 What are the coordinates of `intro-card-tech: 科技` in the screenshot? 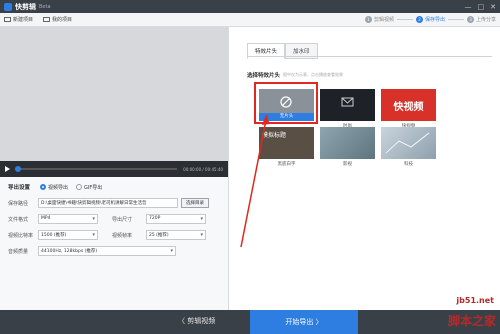 It's located at (408, 149).